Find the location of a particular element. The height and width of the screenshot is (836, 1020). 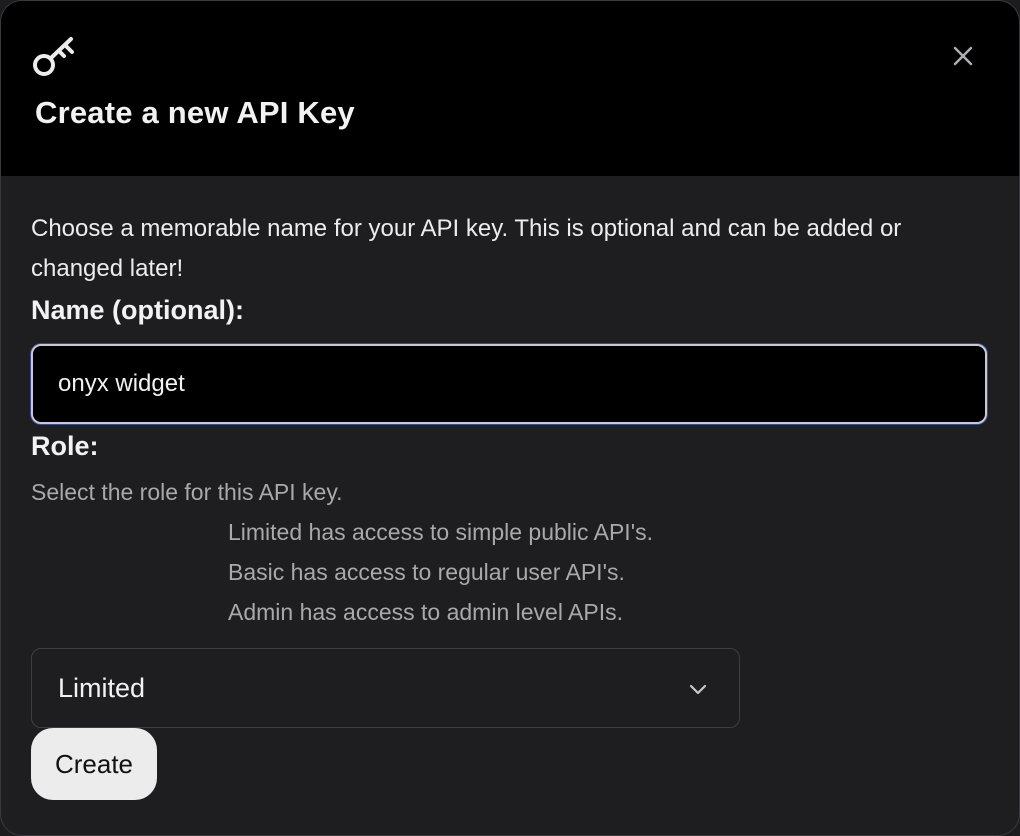

chevron-down-icon is located at coordinates (698, 689).